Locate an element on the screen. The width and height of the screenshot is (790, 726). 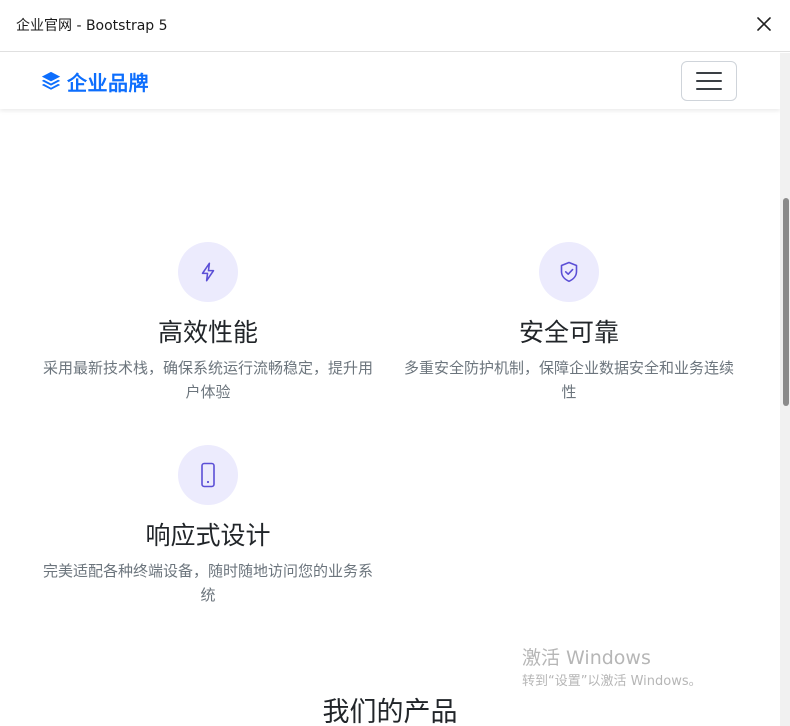
feature-title: 安全可靠 is located at coordinates (568, 332).